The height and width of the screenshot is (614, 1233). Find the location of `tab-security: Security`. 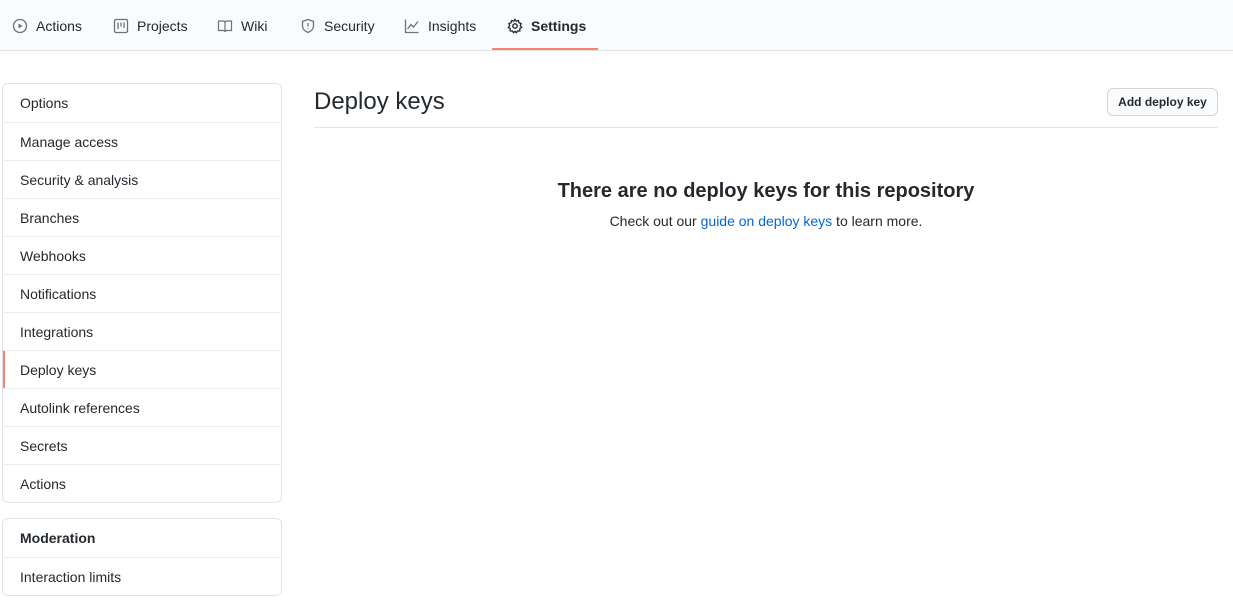

tab-security: Security is located at coordinates (337, 25).